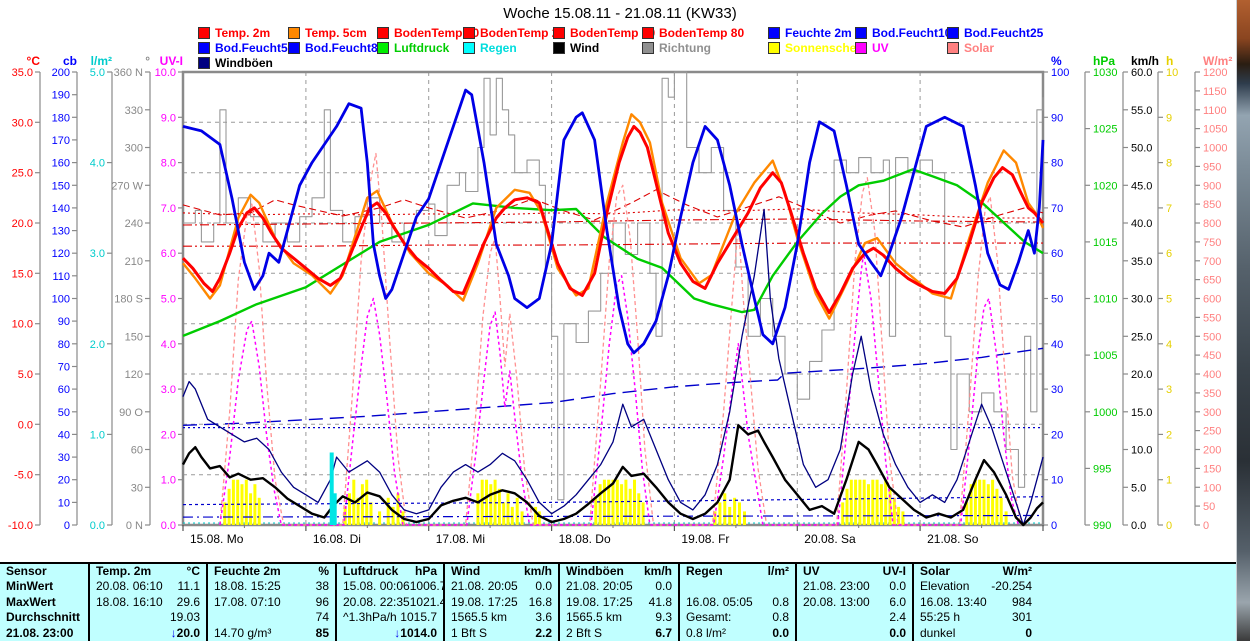 The height and width of the screenshot is (641, 1250). I want to click on table-row-label: MaxWert, so click(31, 601).